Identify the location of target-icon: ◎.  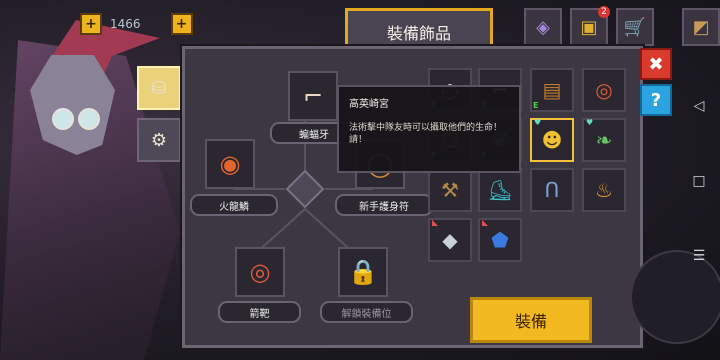
(260, 272).